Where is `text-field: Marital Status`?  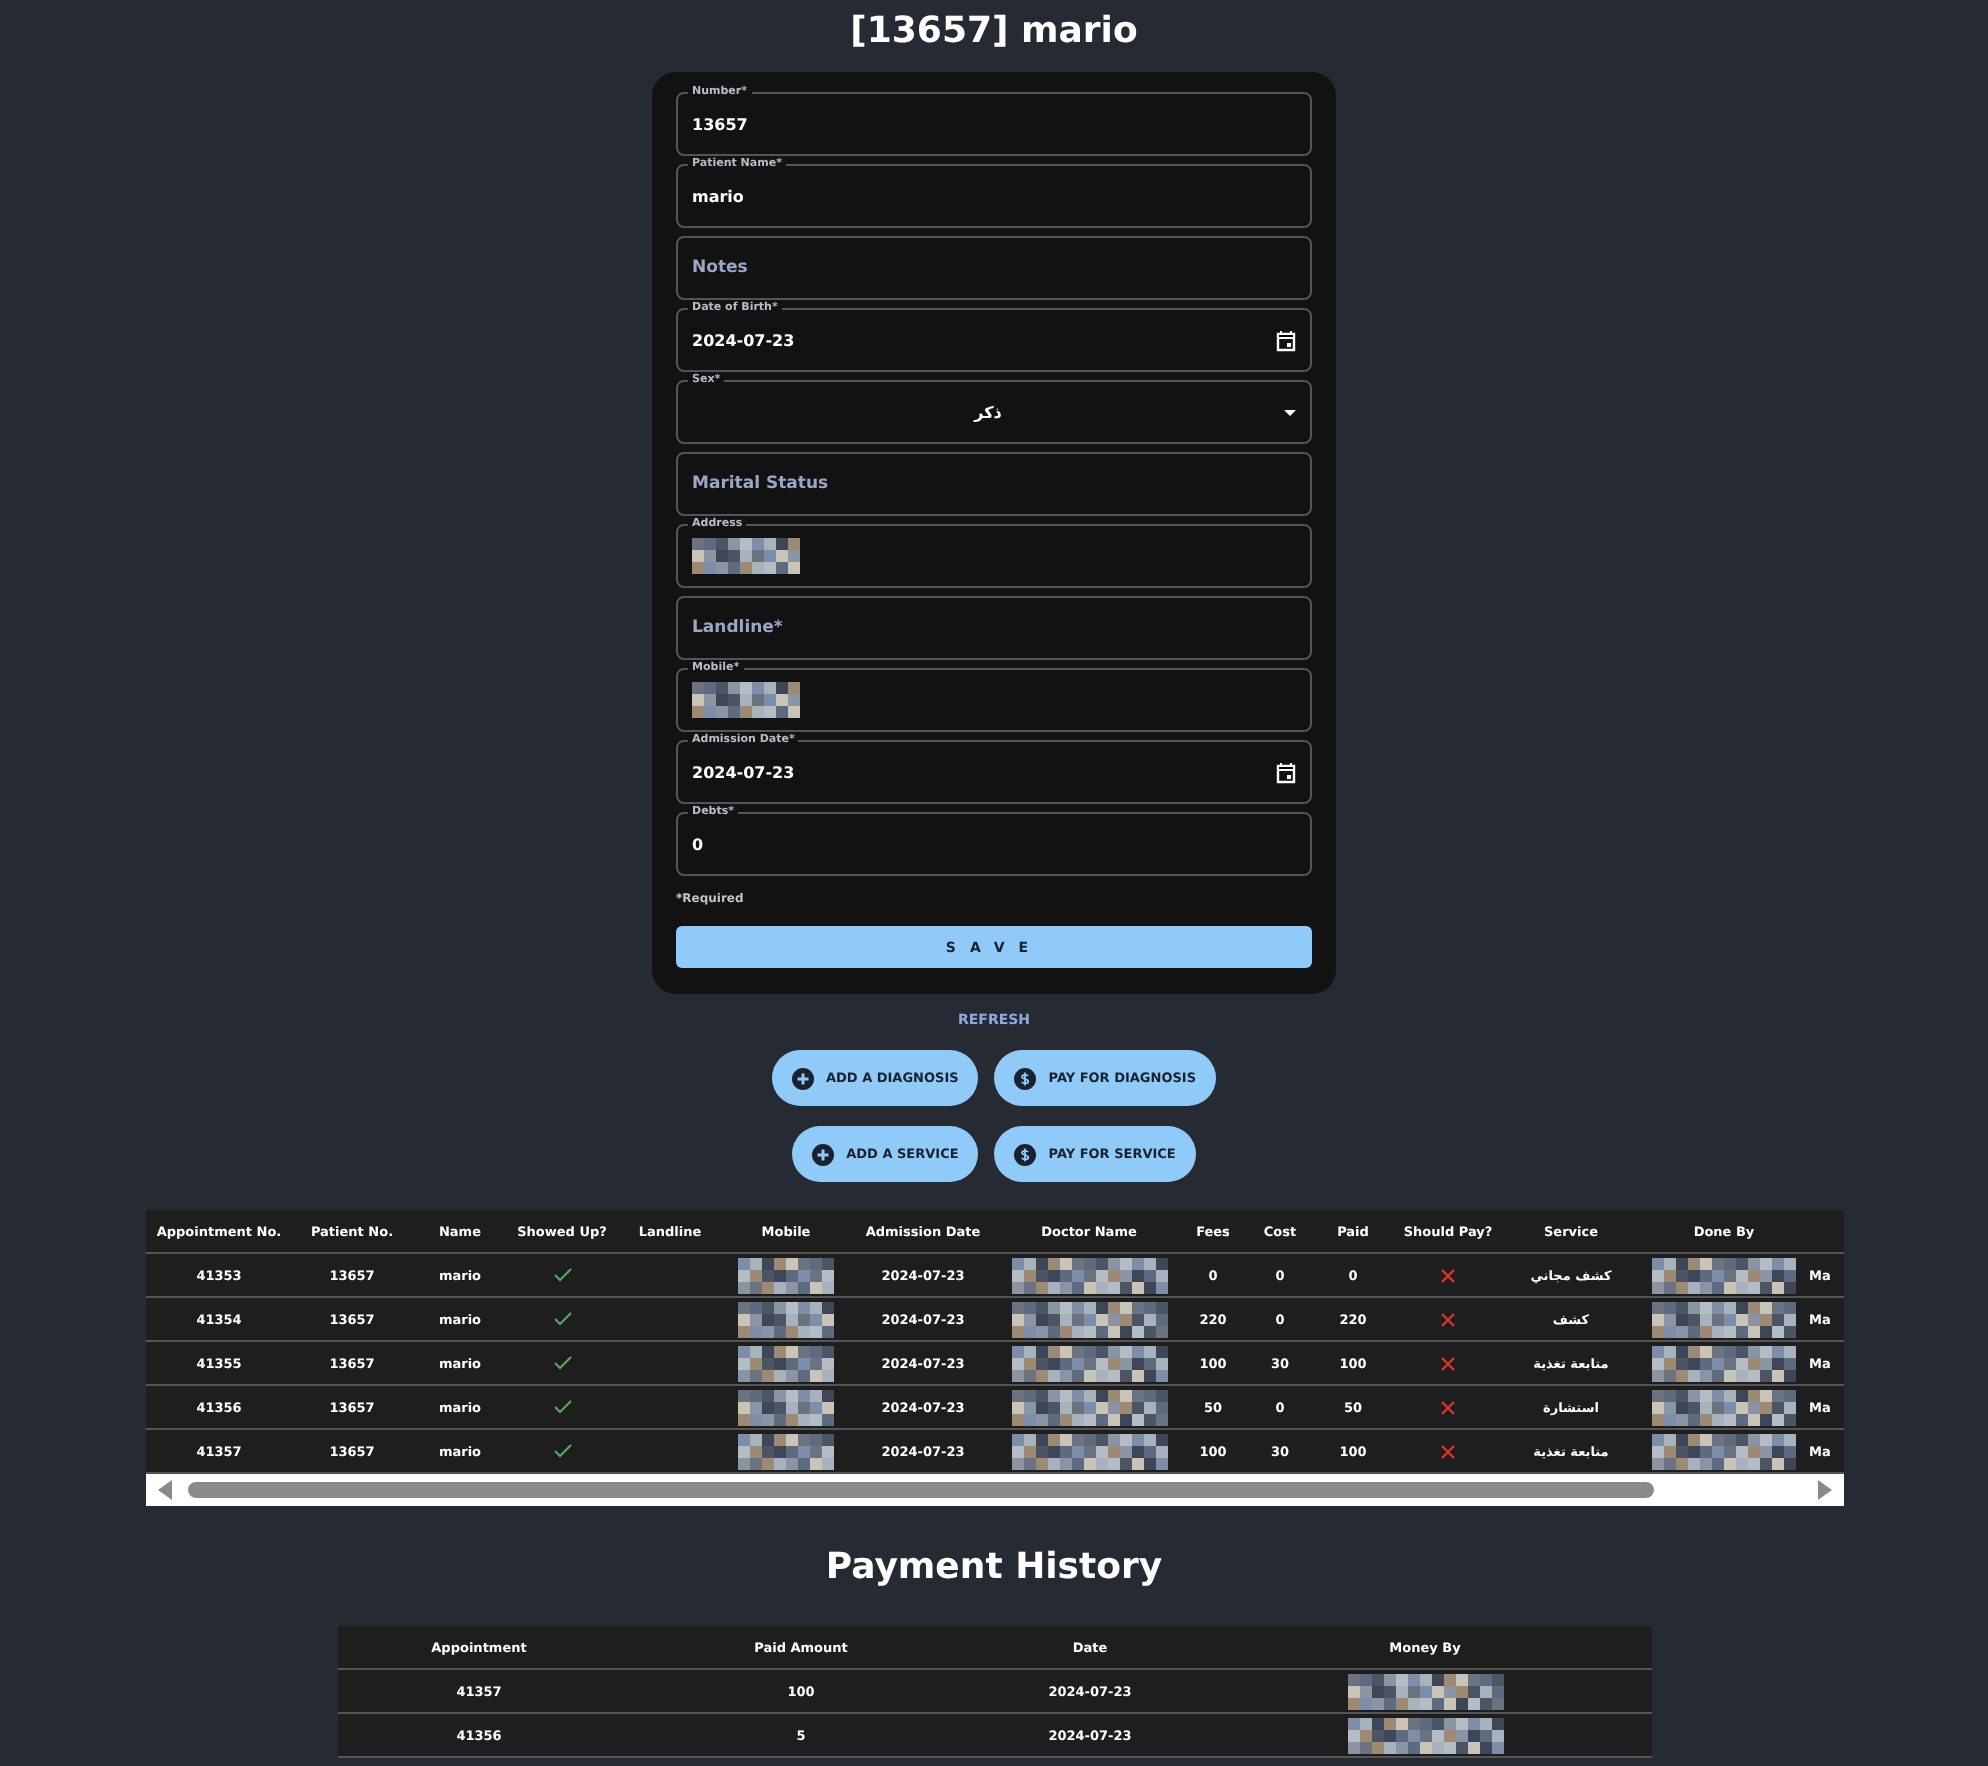 text-field: Marital Status is located at coordinates (994, 484).